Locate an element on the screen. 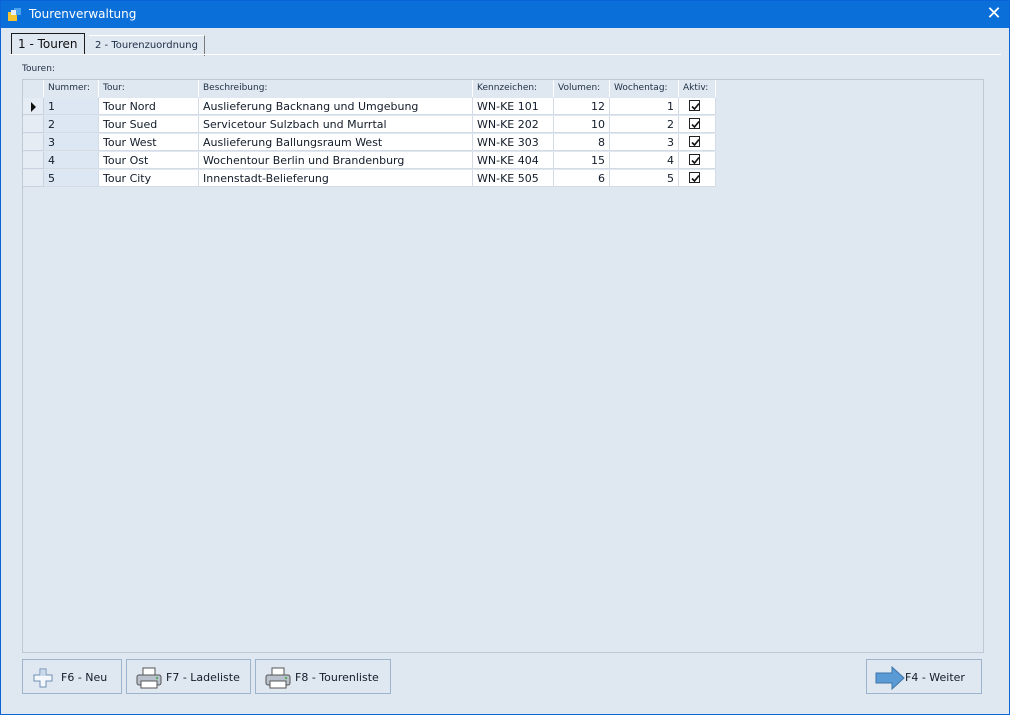 This screenshot has height=715, width=1010. neu-button: F6 - Neu is located at coordinates (72, 676).